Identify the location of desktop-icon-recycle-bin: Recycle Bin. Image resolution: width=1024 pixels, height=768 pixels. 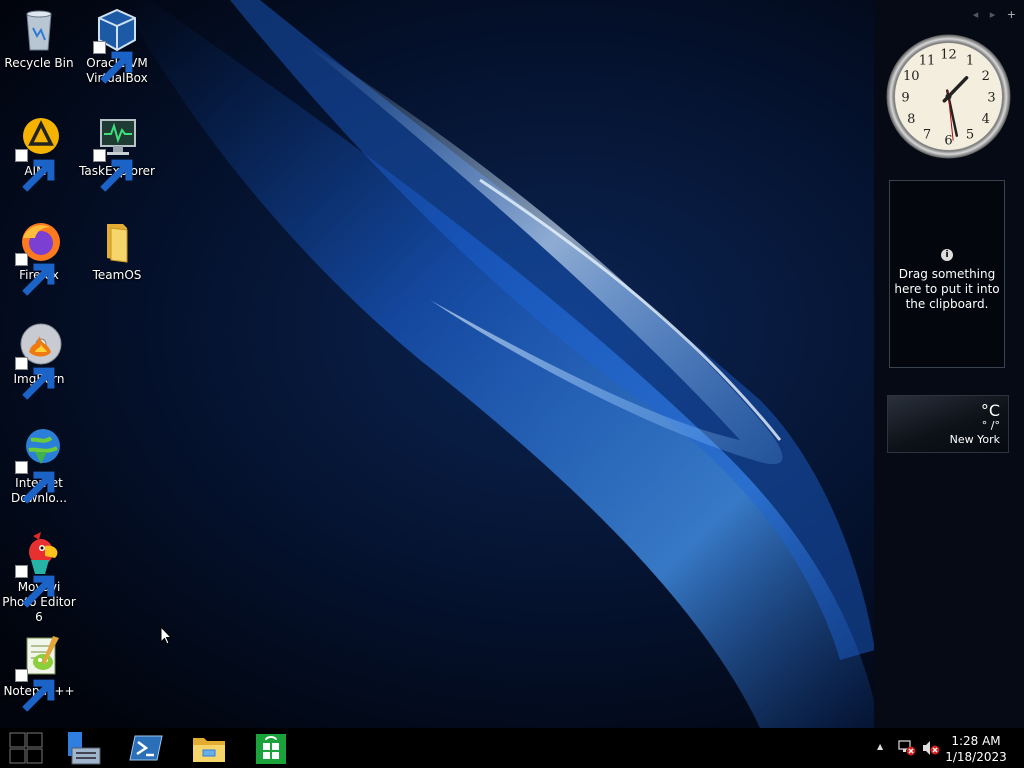
(39, 38).